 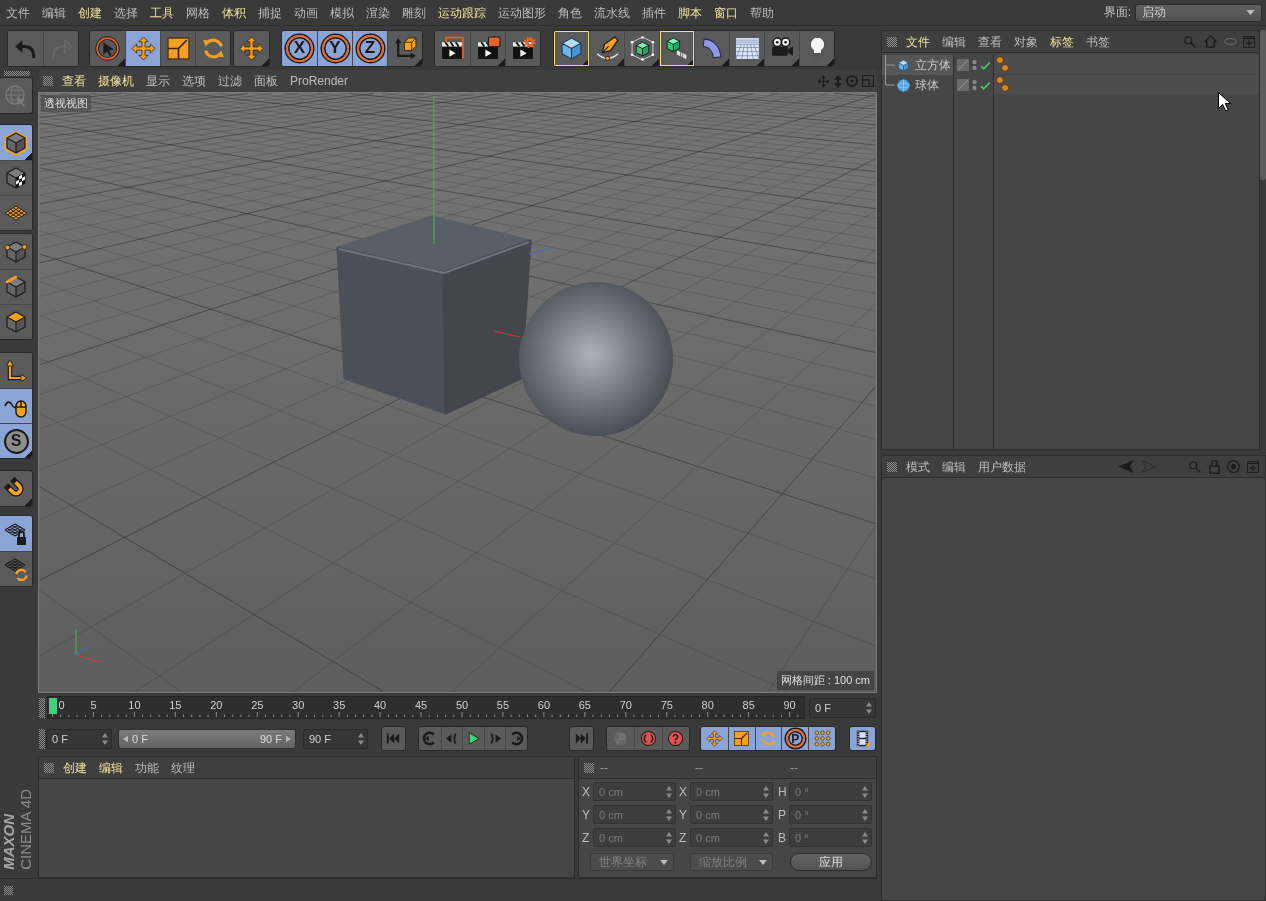 What do you see at coordinates (746, 48) in the screenshot?
I see `floor-button` at bounding box center [746, 48].